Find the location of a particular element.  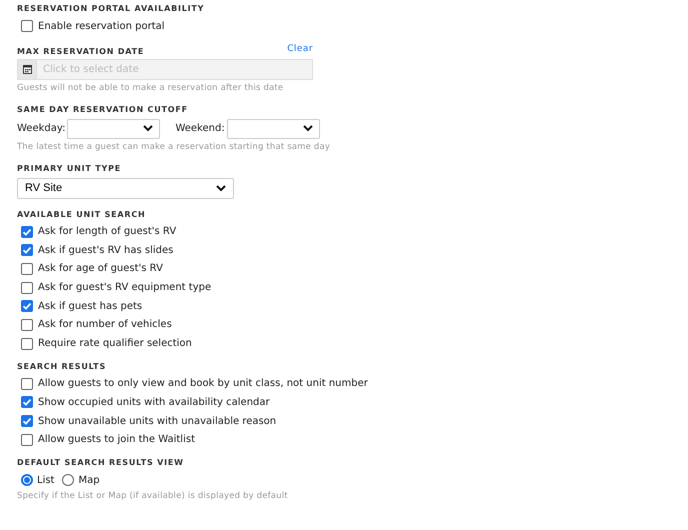

checkbox-label: Show unavailable units with unavailable reason is located at coordinates (157, 421).